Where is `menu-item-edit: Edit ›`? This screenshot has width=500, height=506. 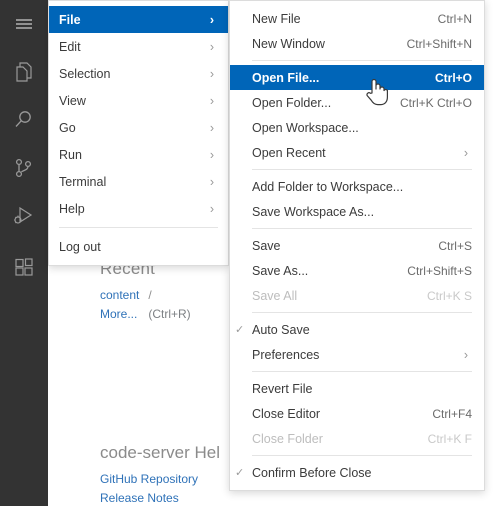 menu-item-edit: Edit › is located at coordinates (138, 46).